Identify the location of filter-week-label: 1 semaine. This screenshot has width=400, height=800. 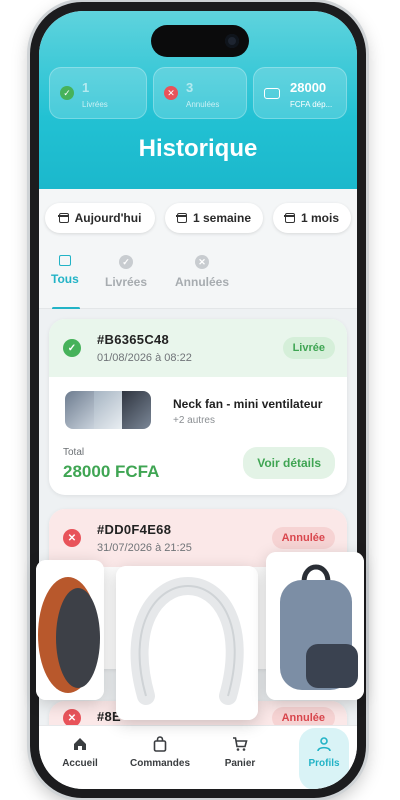
(222, 218).